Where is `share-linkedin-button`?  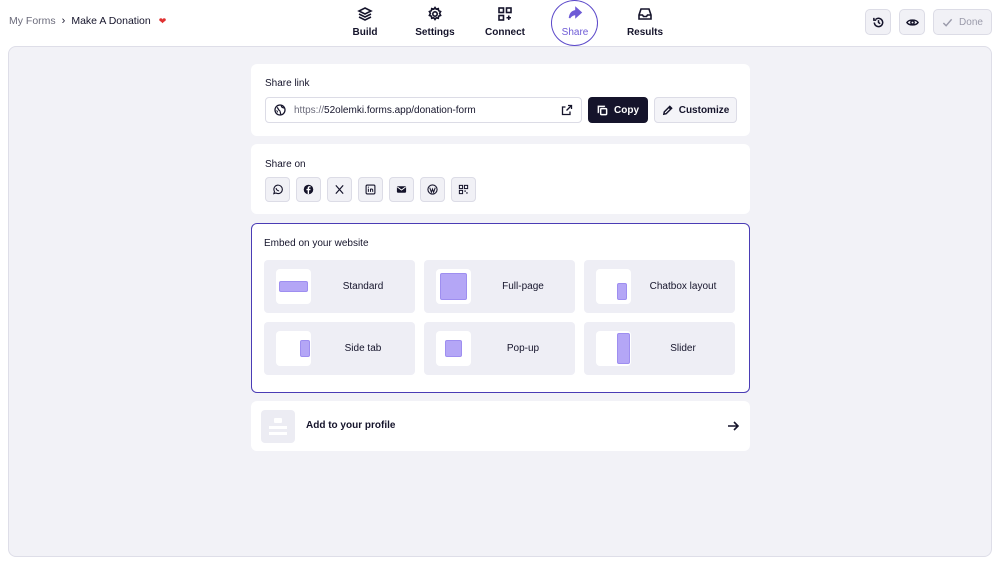 share-linkedin-button is located at coordinates (370, 189).